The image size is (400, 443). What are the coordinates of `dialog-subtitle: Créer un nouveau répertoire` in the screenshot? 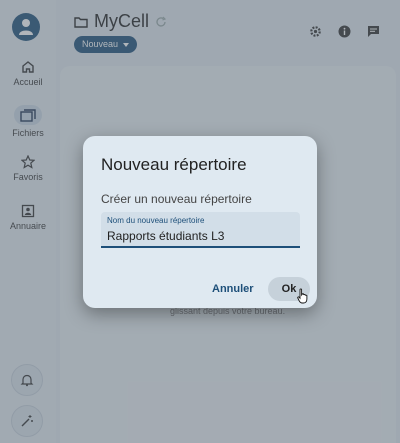 It's located at (176, 199).